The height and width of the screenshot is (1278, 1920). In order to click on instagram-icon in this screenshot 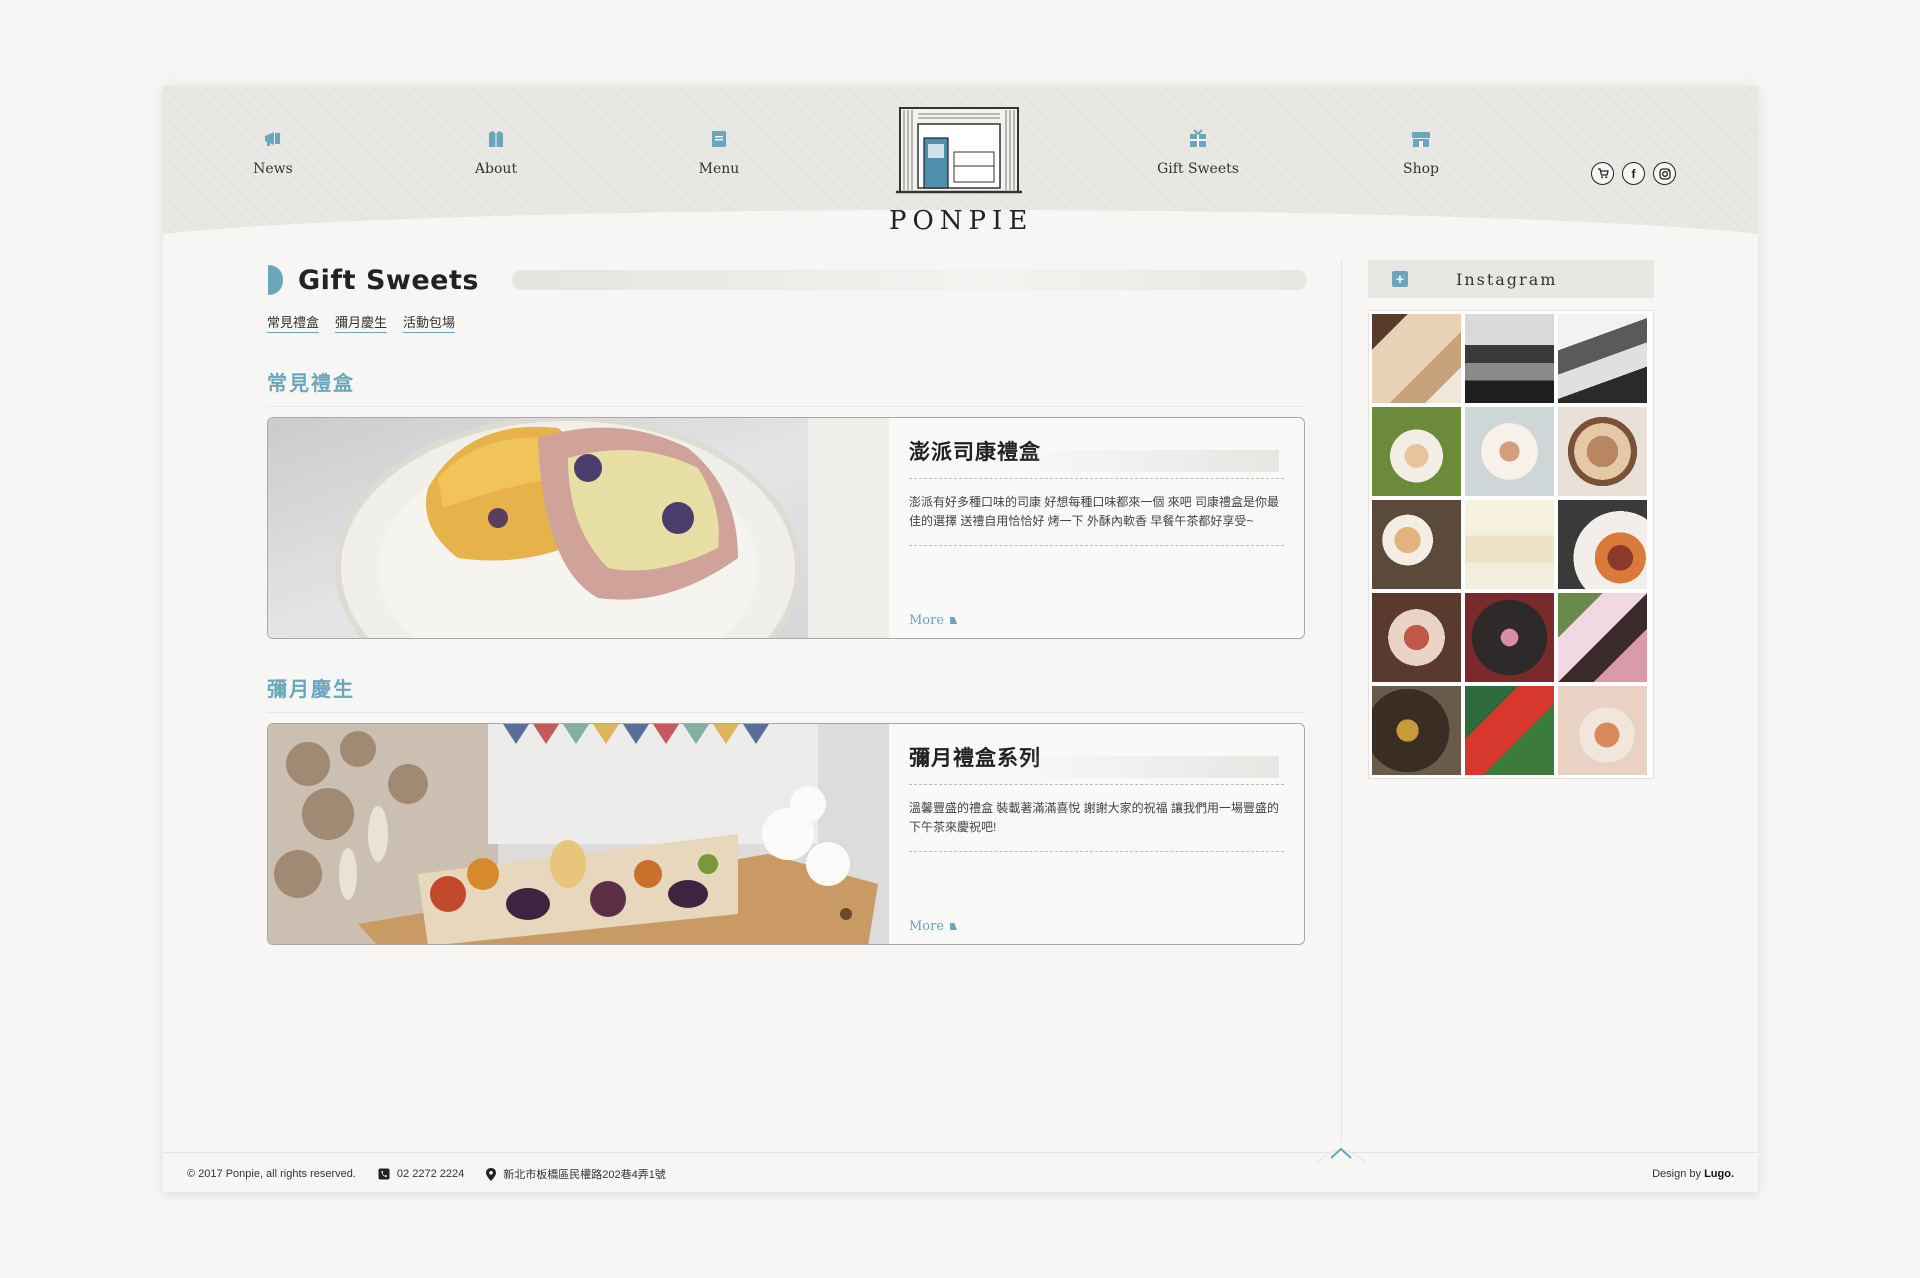, I will do `click(1664, 173)`.